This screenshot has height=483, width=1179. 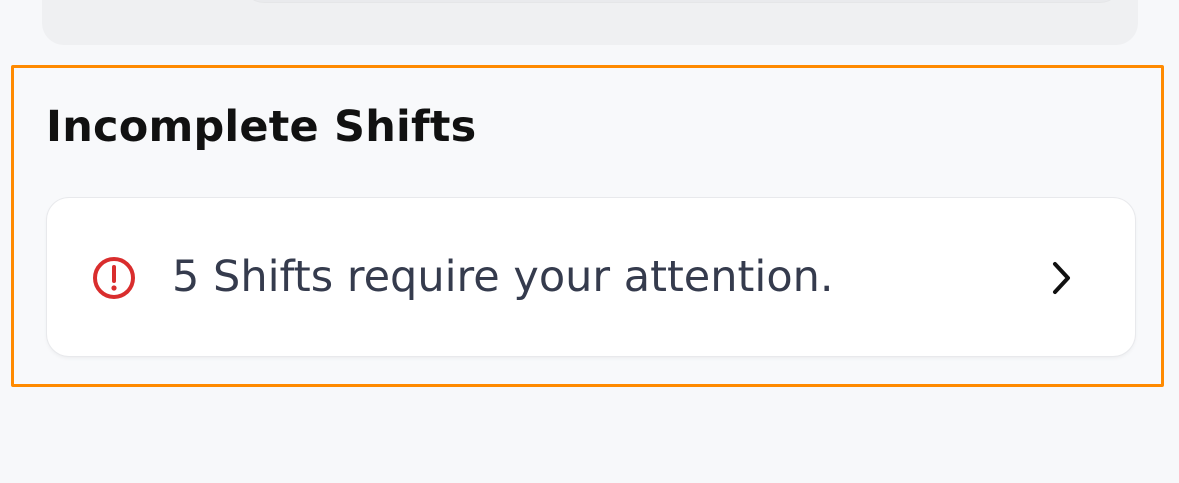 What do you see at coordinates (261, 127) in the screenshot?
I see `section-title: Incomplete Shifts` at bounding box center [261, 127].